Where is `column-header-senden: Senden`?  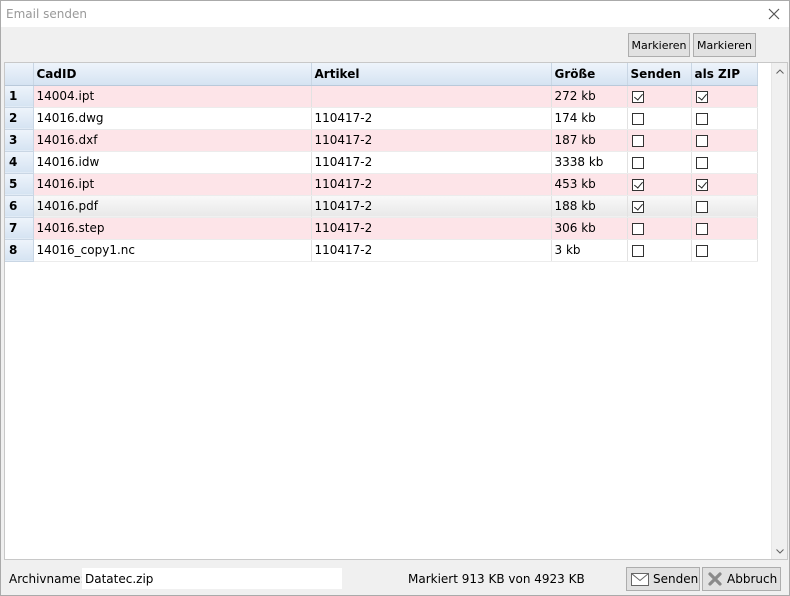
column-header-senden: Senden is located at coordinates (659, 74).